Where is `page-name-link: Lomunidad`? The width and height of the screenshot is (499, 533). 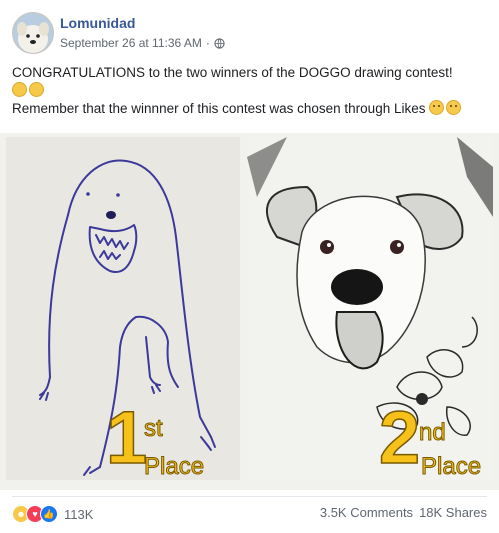 page-name-link: Lomunidad is located at coordinates (97, 23).